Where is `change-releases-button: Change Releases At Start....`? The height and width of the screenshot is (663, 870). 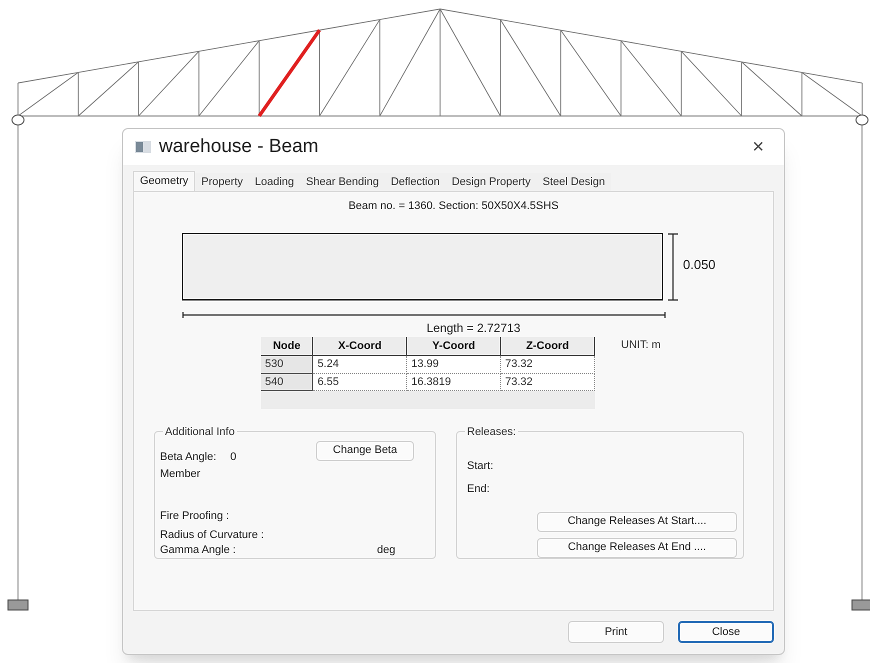 change-releases-button: Change Releases At Start.... is located at coordinates (637, 522).